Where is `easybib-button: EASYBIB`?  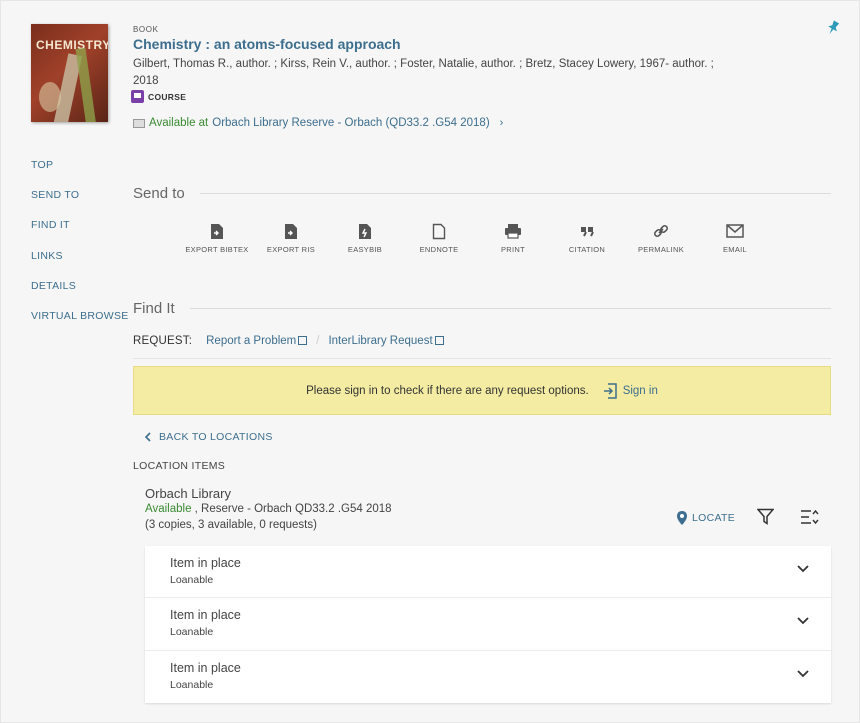
easybib-button: EASYBIB is located at coordinates (365, 238).